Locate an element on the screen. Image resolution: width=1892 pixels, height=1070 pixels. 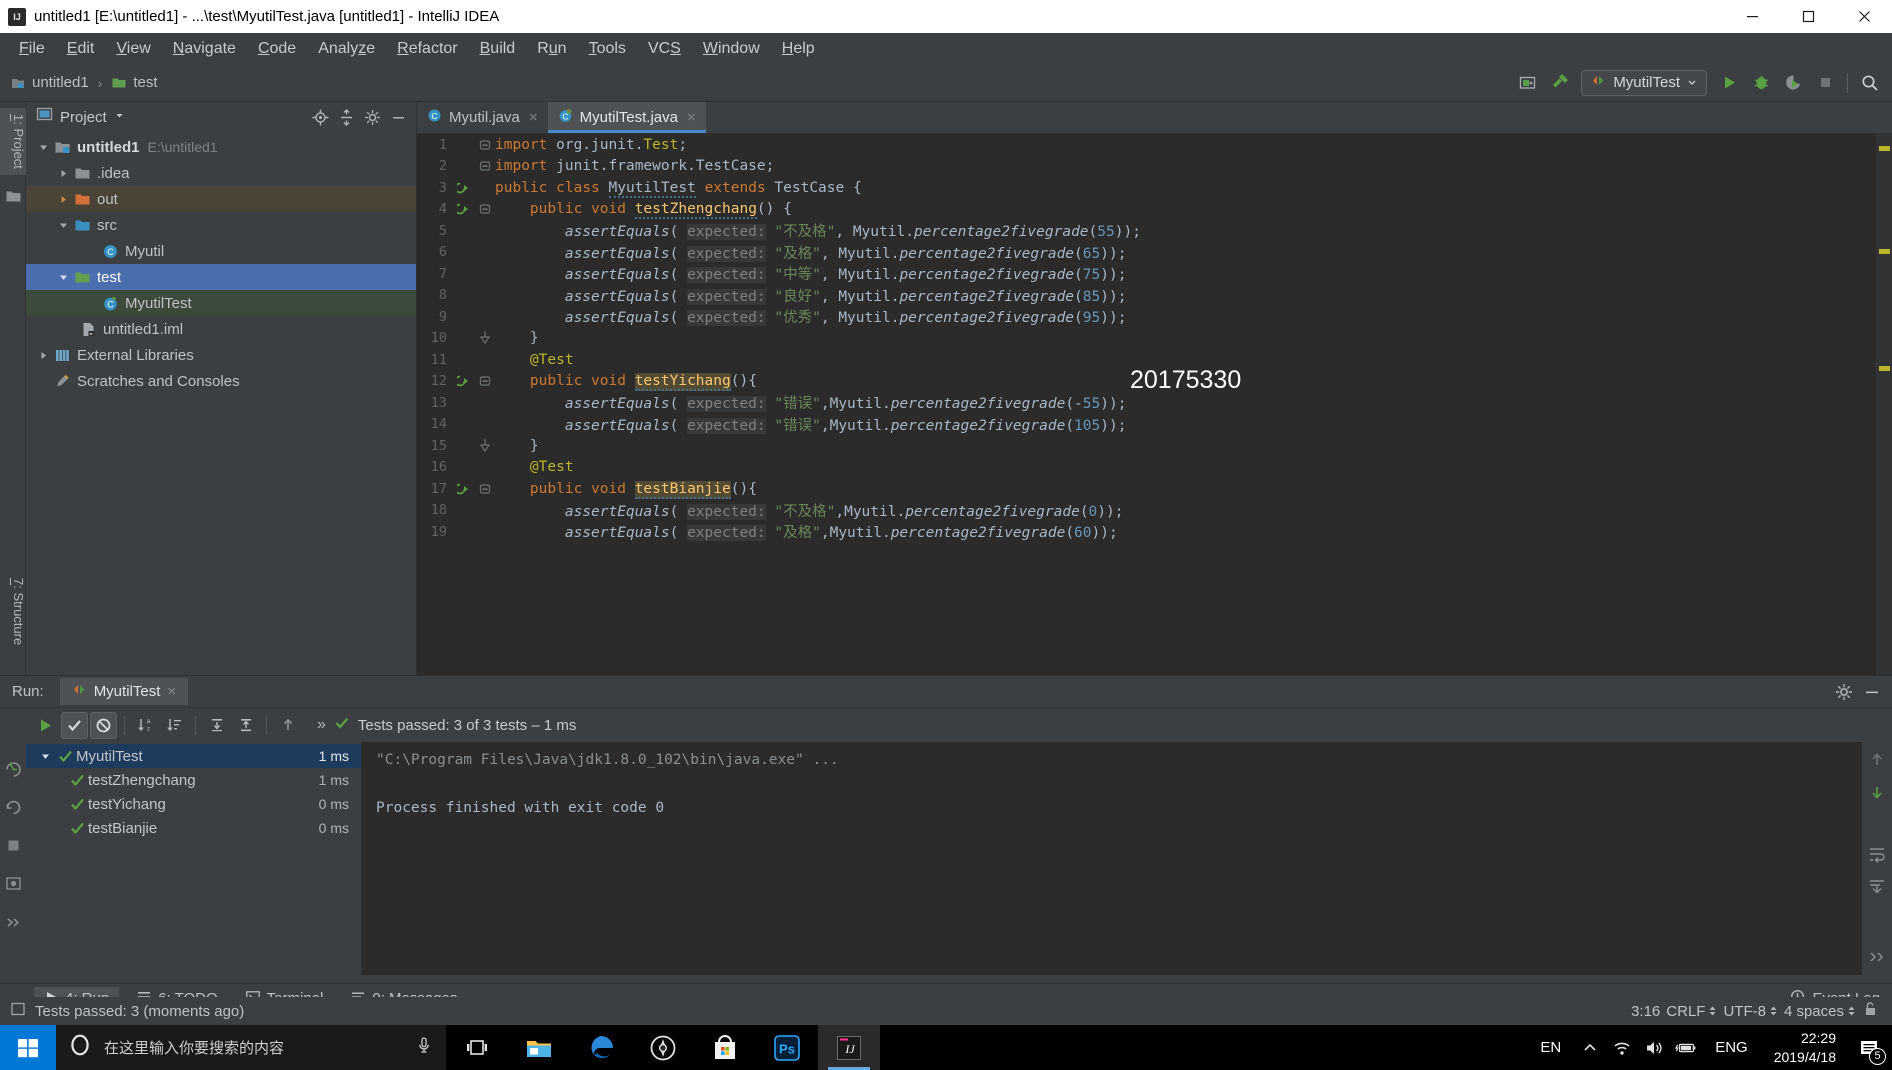
tab-myutil-java: C Myutil.java × is located at coordinates (482, 117).